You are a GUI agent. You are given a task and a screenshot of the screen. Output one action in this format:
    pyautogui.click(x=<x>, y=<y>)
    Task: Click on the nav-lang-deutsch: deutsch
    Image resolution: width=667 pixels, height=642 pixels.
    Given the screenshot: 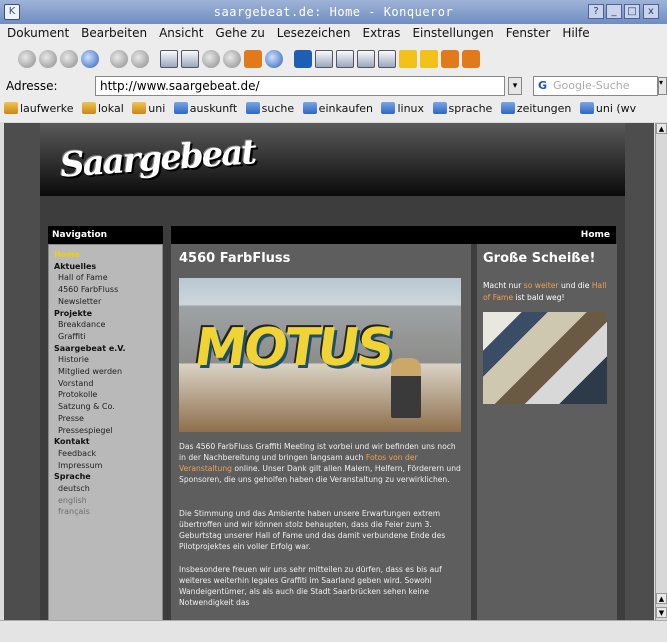 What is the action you would take?
    pyautogui.click(x=108, y=489)
    